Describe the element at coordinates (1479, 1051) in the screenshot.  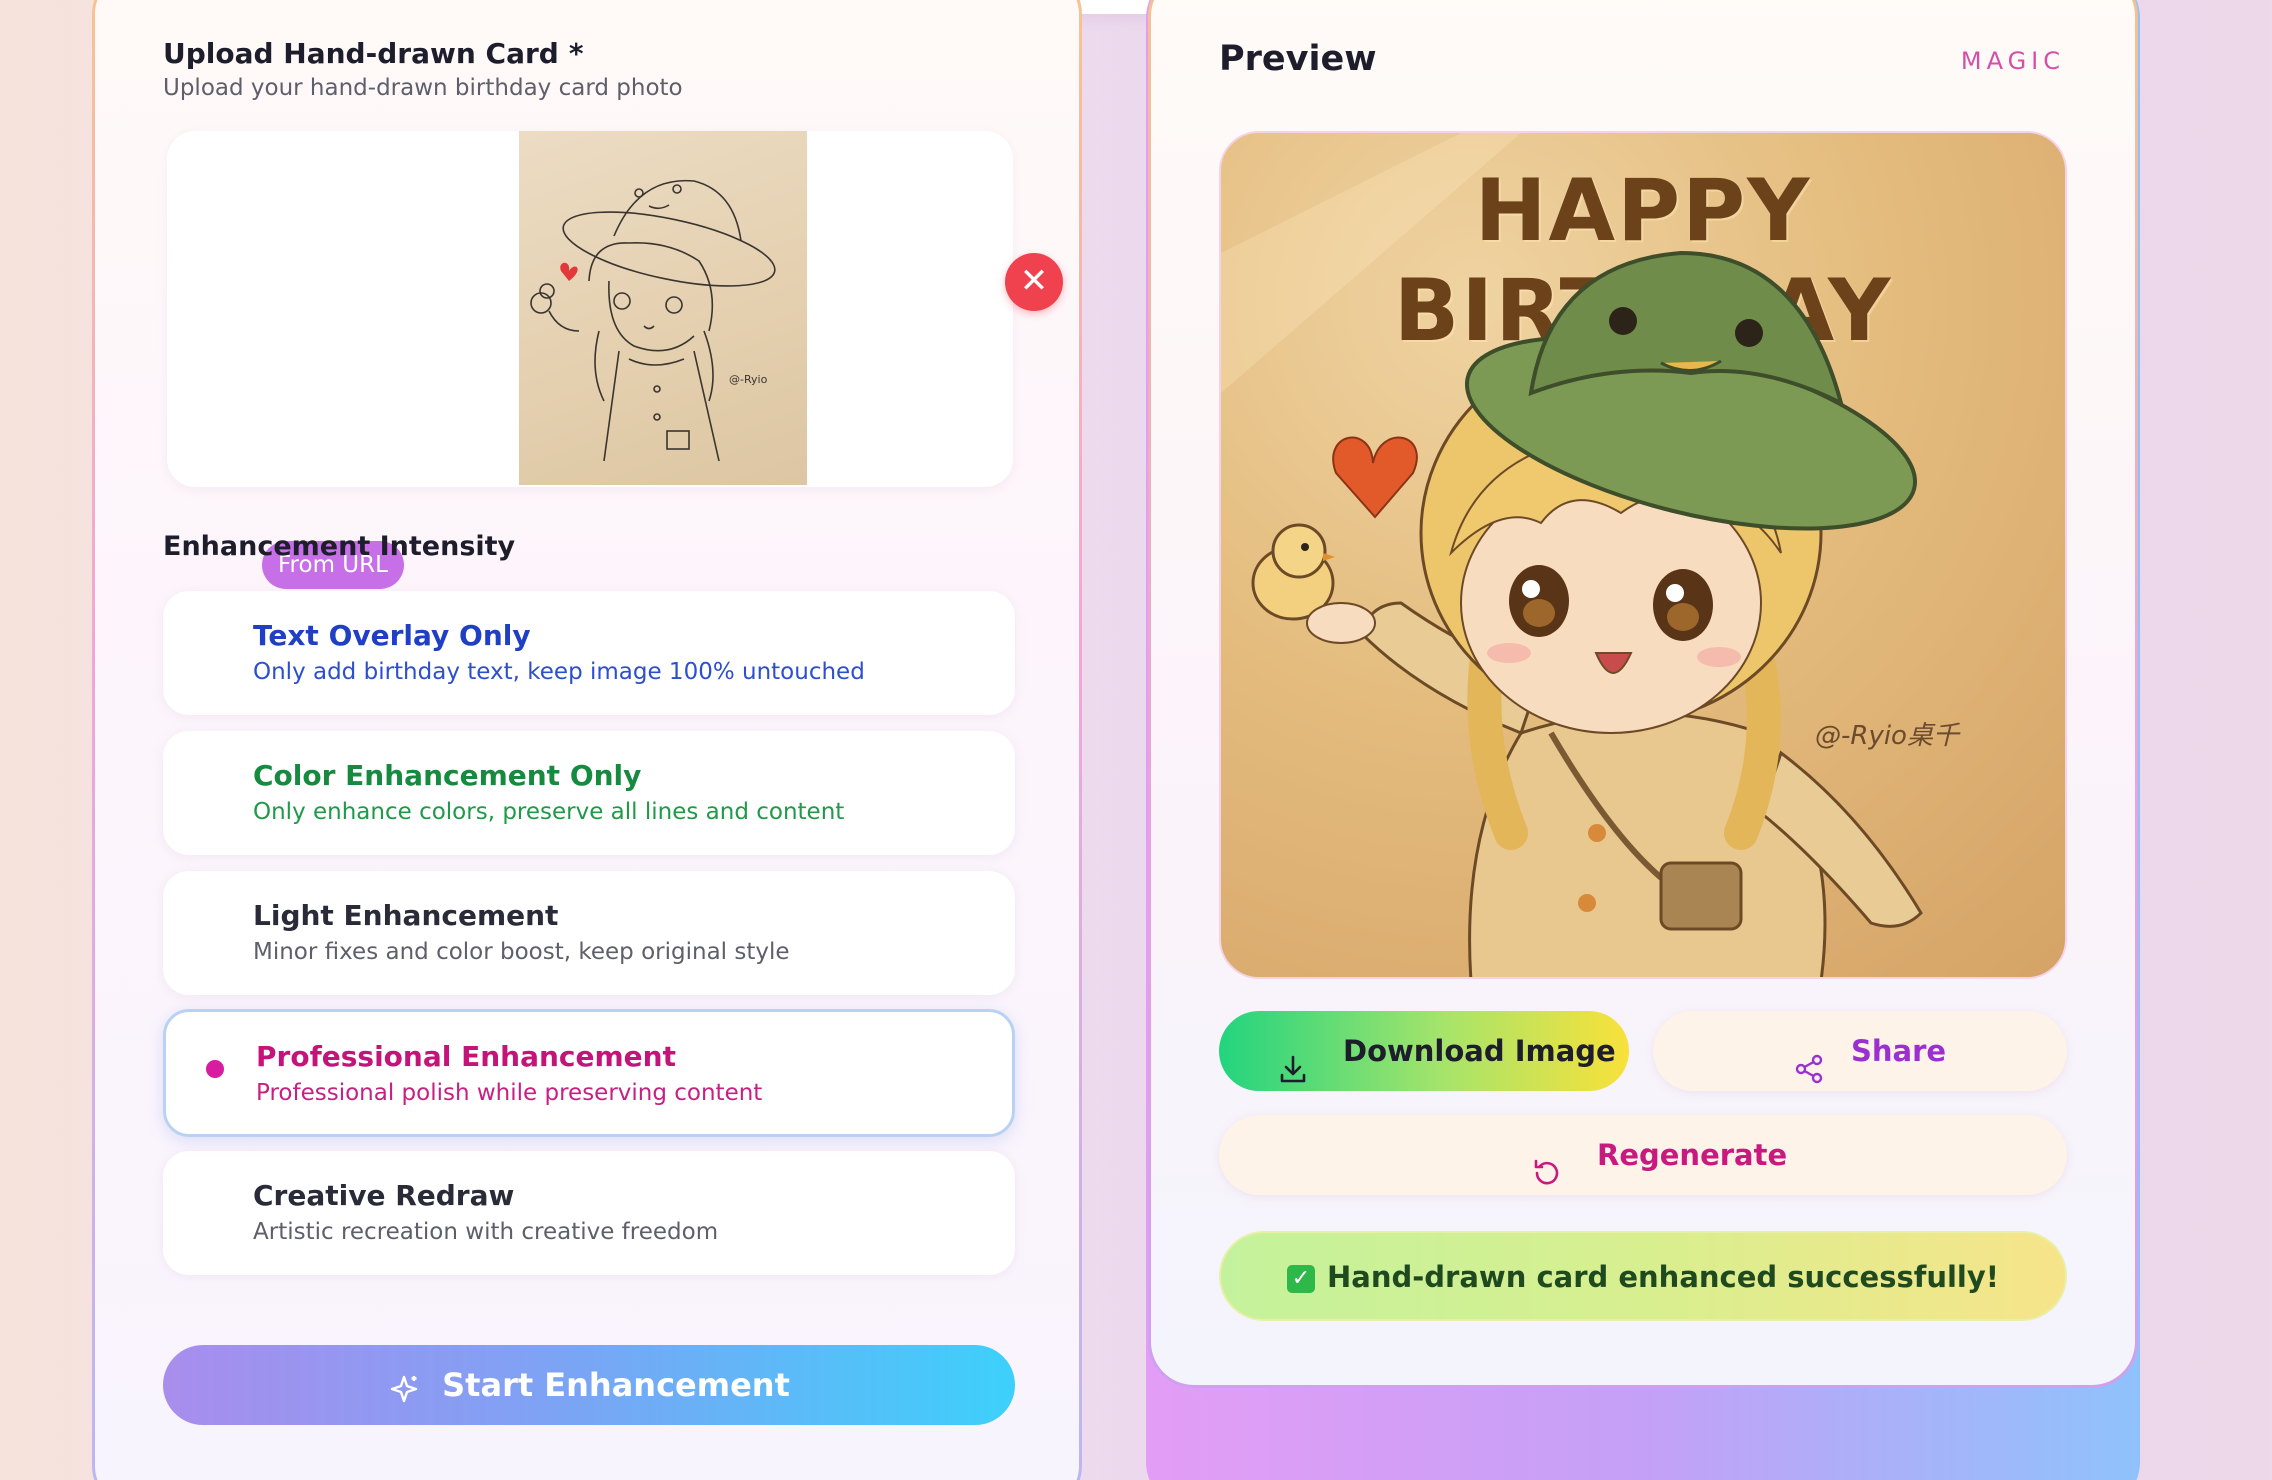
I see `download-label: Download Image` at that location.